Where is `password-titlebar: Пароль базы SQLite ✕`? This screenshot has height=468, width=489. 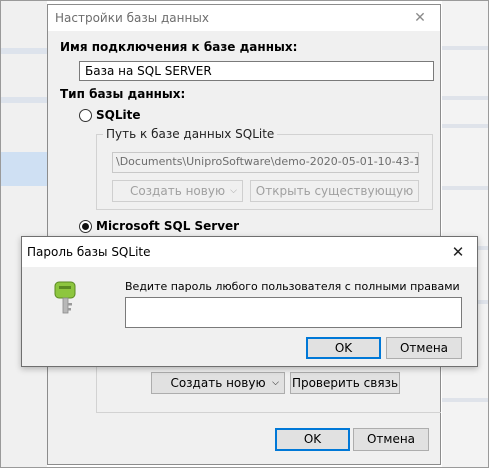 password-titlebar: Пароль базы SQLite ✕ is located at coordinates (249, 252).